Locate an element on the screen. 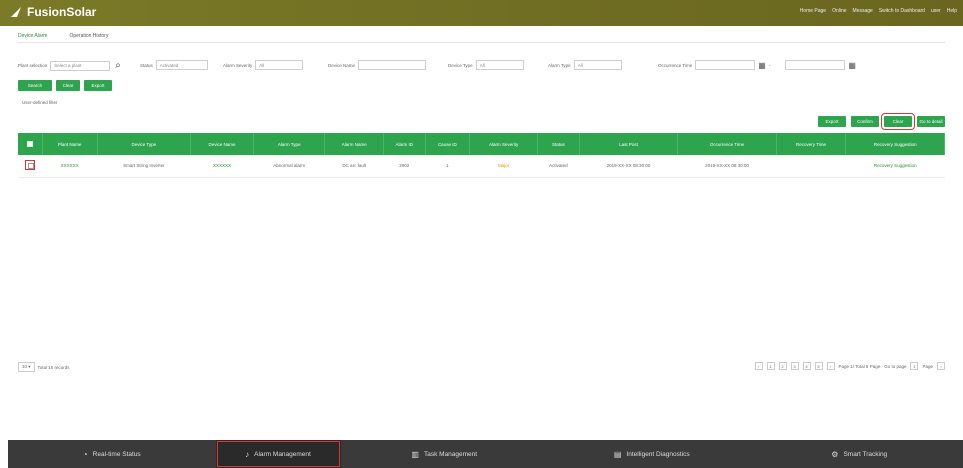  row-select-cell is located at coordinates (30, 166).